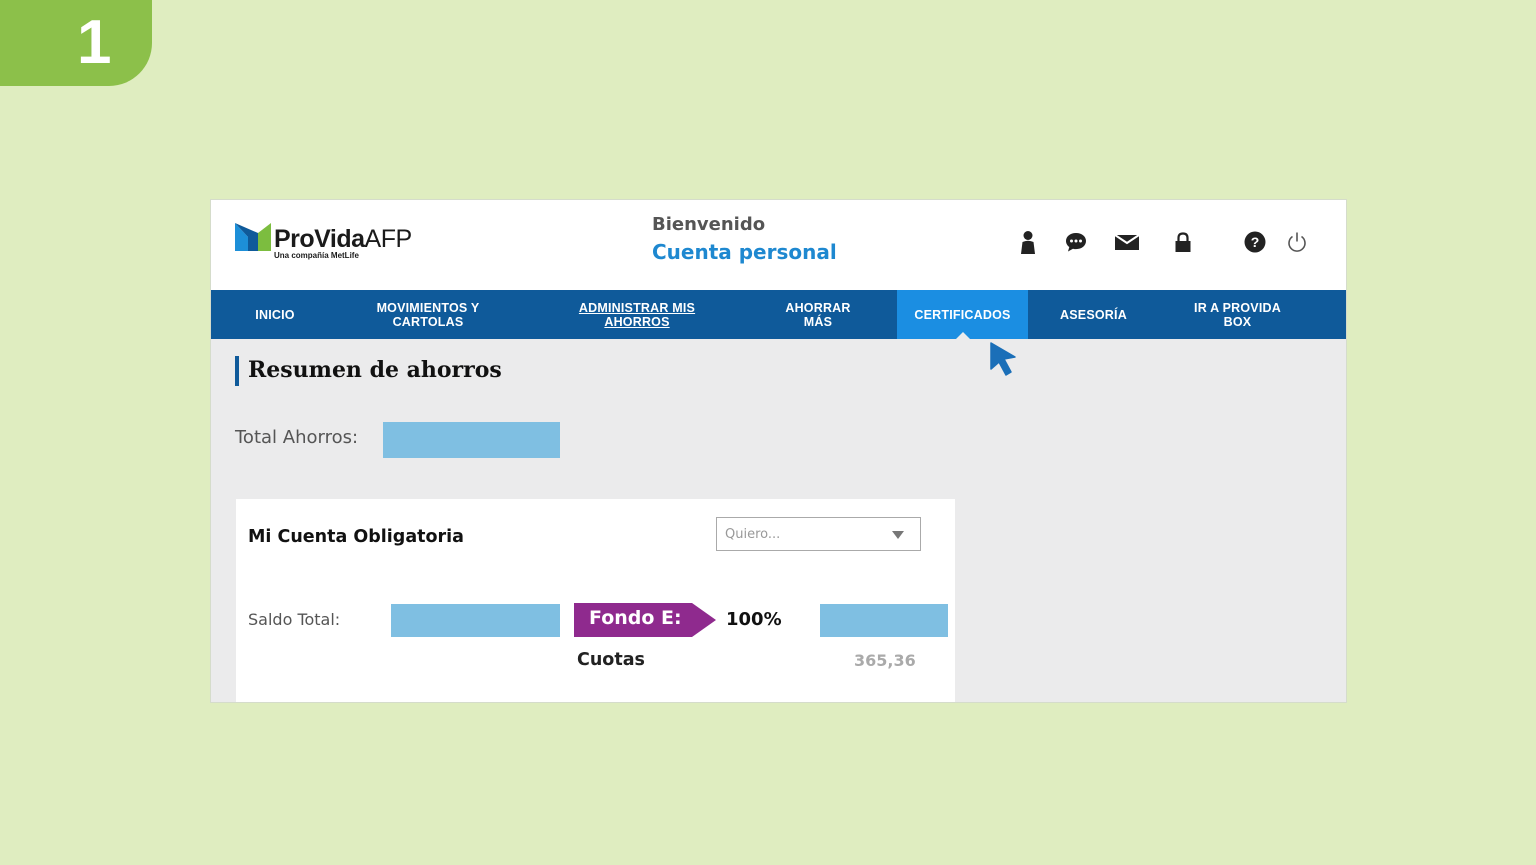 This screenshot has width=1536, height=865. Describe the element at coordinates (428, 314) in the screenshot. I see `nav-item-movimientos: MOVIMIENTOS Y CARTOLAS` at that location.